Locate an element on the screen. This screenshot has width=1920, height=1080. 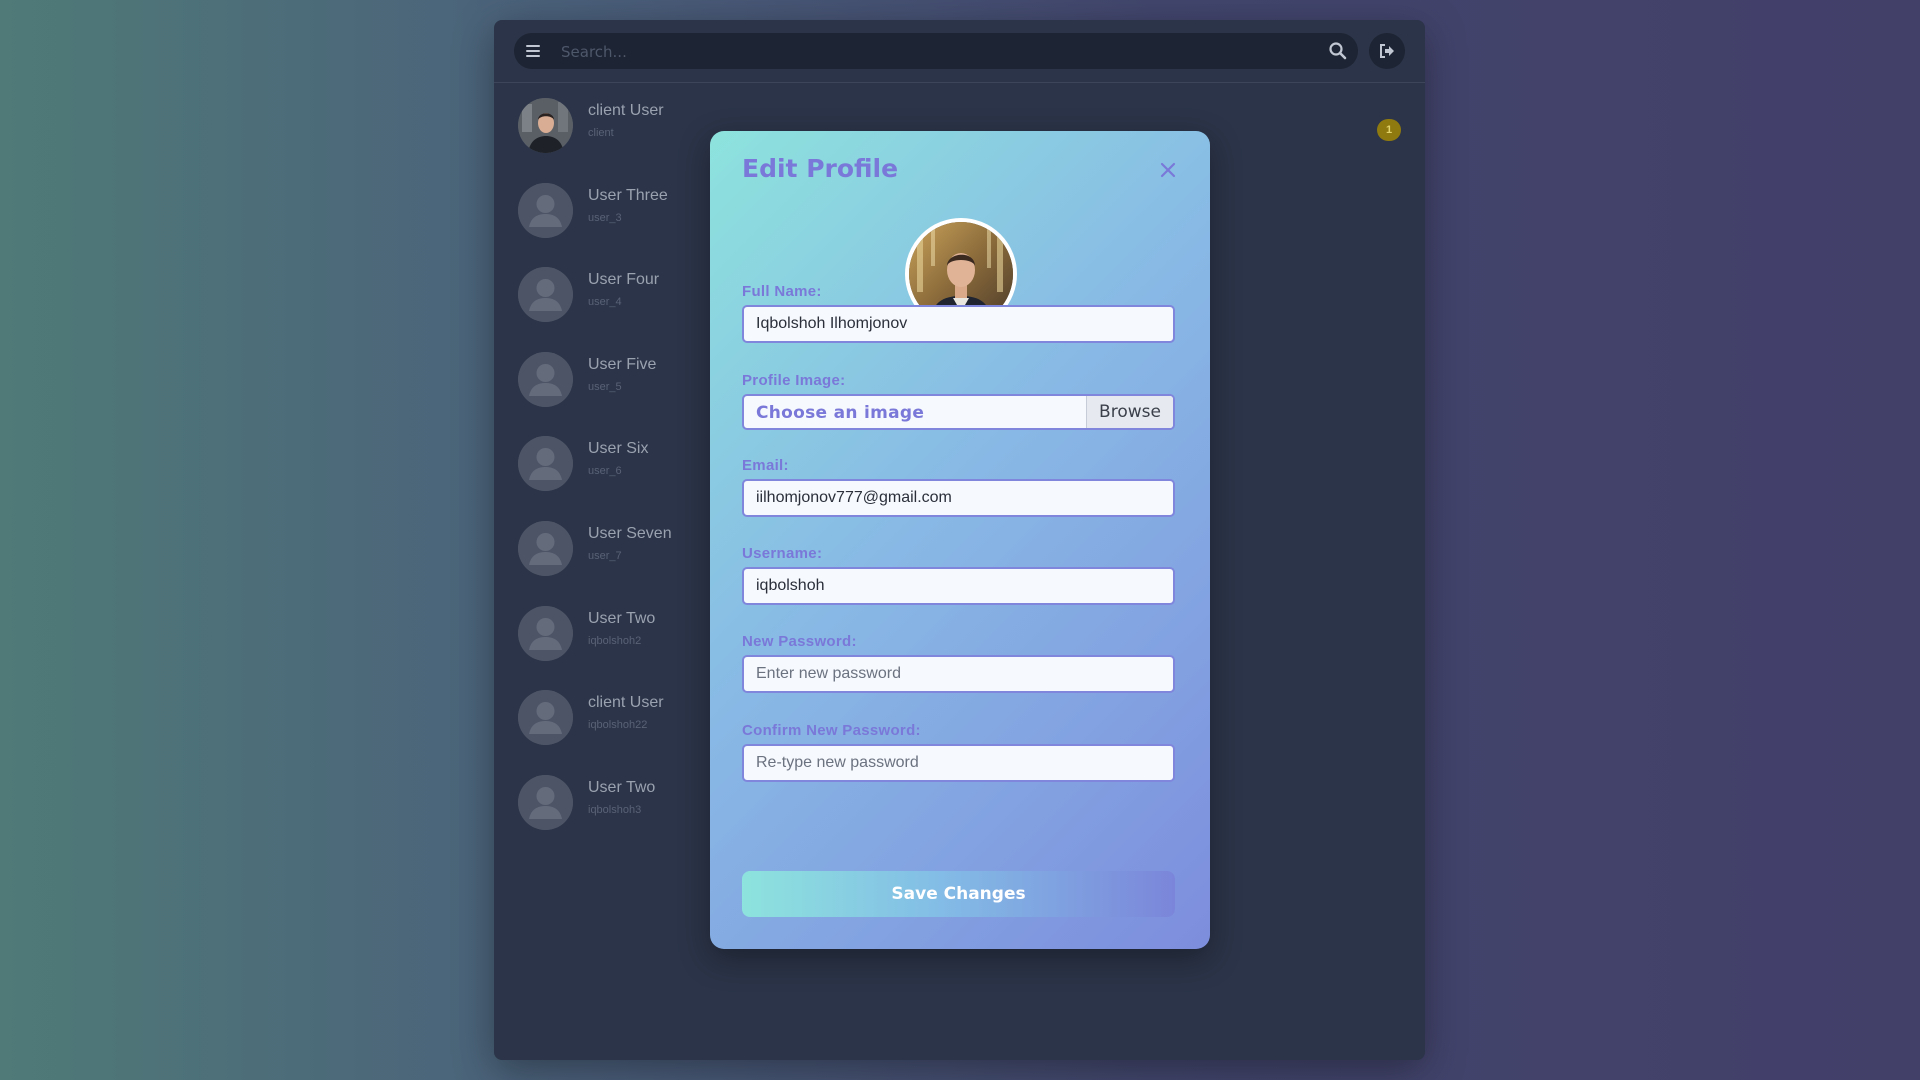
logout-icon is located at coordinates (1387, 51).